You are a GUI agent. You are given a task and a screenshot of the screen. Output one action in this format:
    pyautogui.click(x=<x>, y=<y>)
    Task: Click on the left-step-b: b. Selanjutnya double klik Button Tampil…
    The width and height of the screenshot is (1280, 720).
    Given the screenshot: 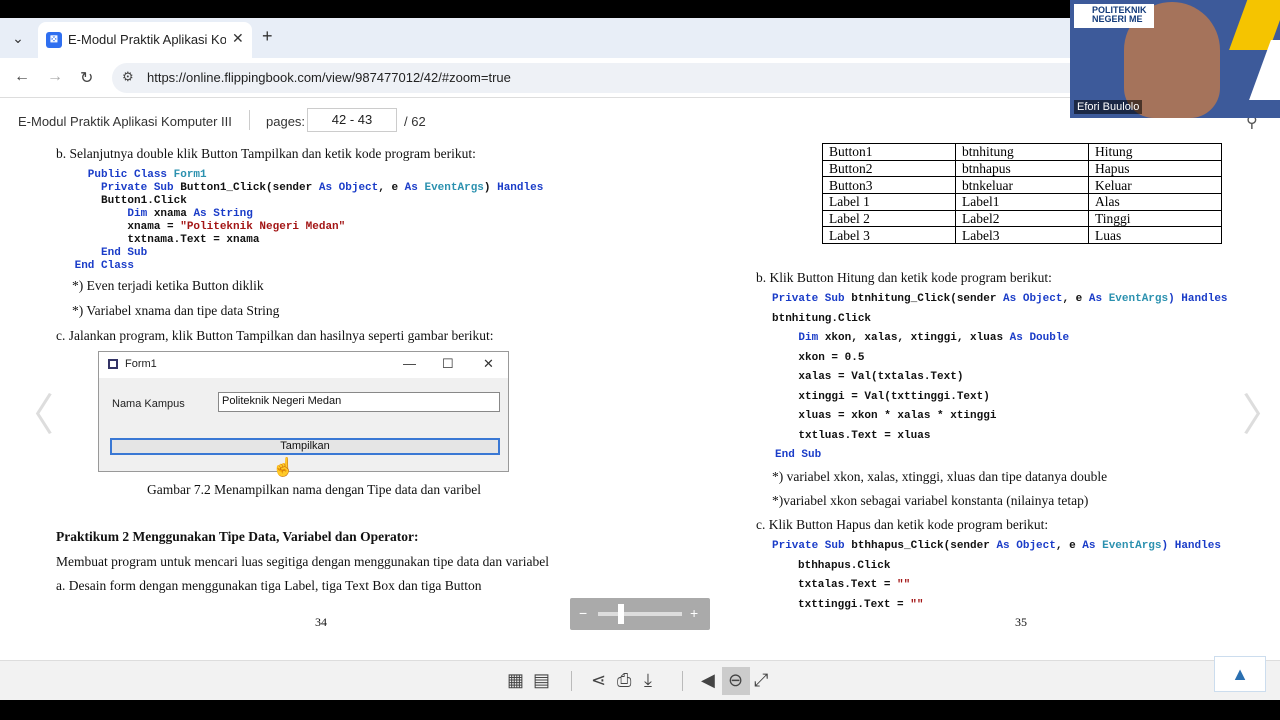 What is the action you would take?
    pyautogui.click(x=266, y=153)
    